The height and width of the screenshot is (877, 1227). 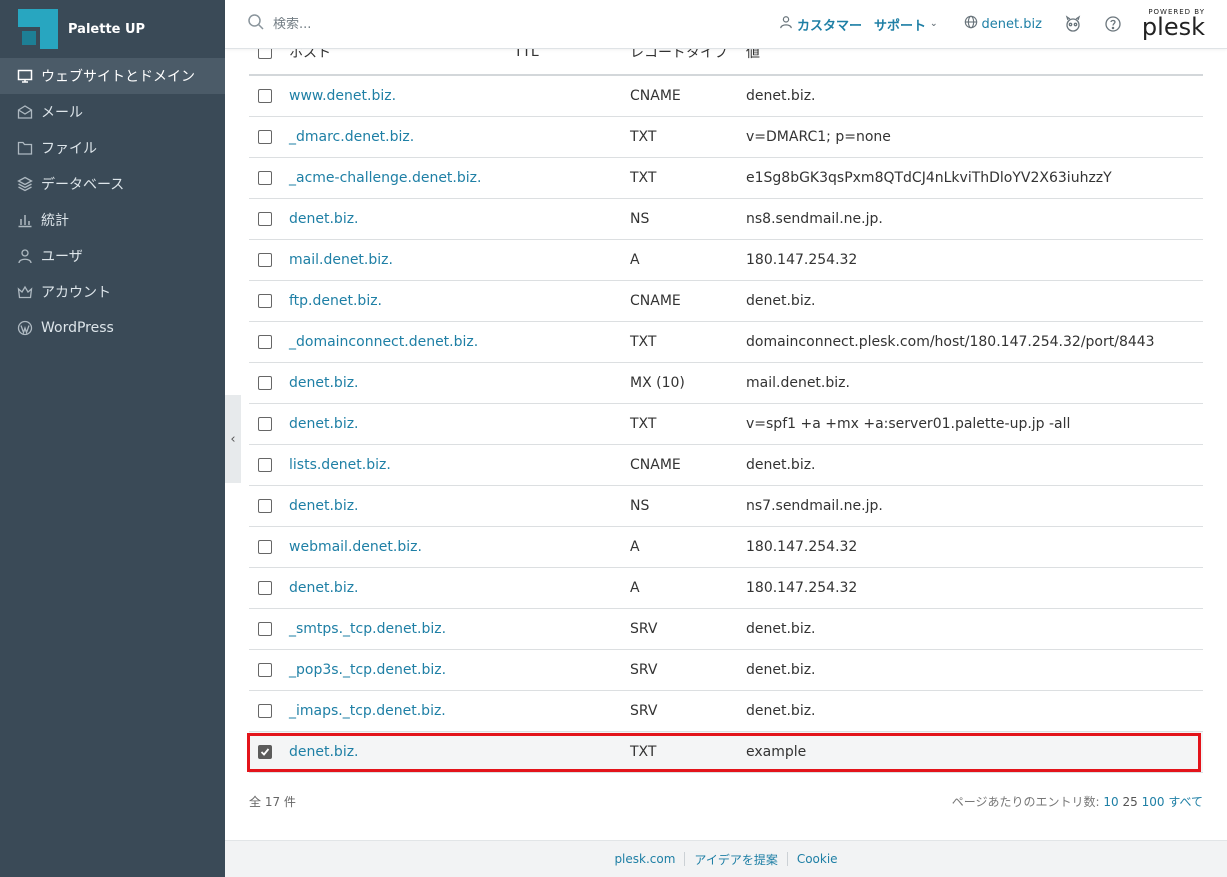 I want to click on sidebar-item-label: ユーザ, so click(x=62, y=257).